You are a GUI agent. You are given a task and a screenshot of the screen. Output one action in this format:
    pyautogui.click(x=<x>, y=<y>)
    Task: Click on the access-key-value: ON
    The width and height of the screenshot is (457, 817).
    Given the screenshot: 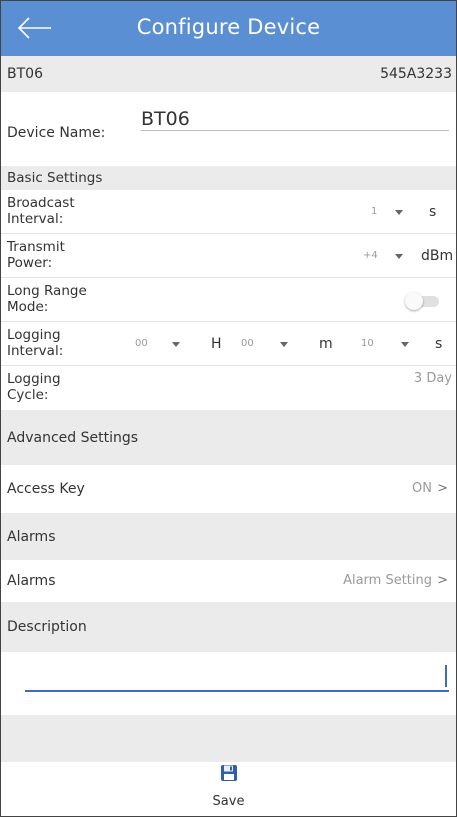 What is the action you would take?
    pyautogui.click(x=422, y=488)
    